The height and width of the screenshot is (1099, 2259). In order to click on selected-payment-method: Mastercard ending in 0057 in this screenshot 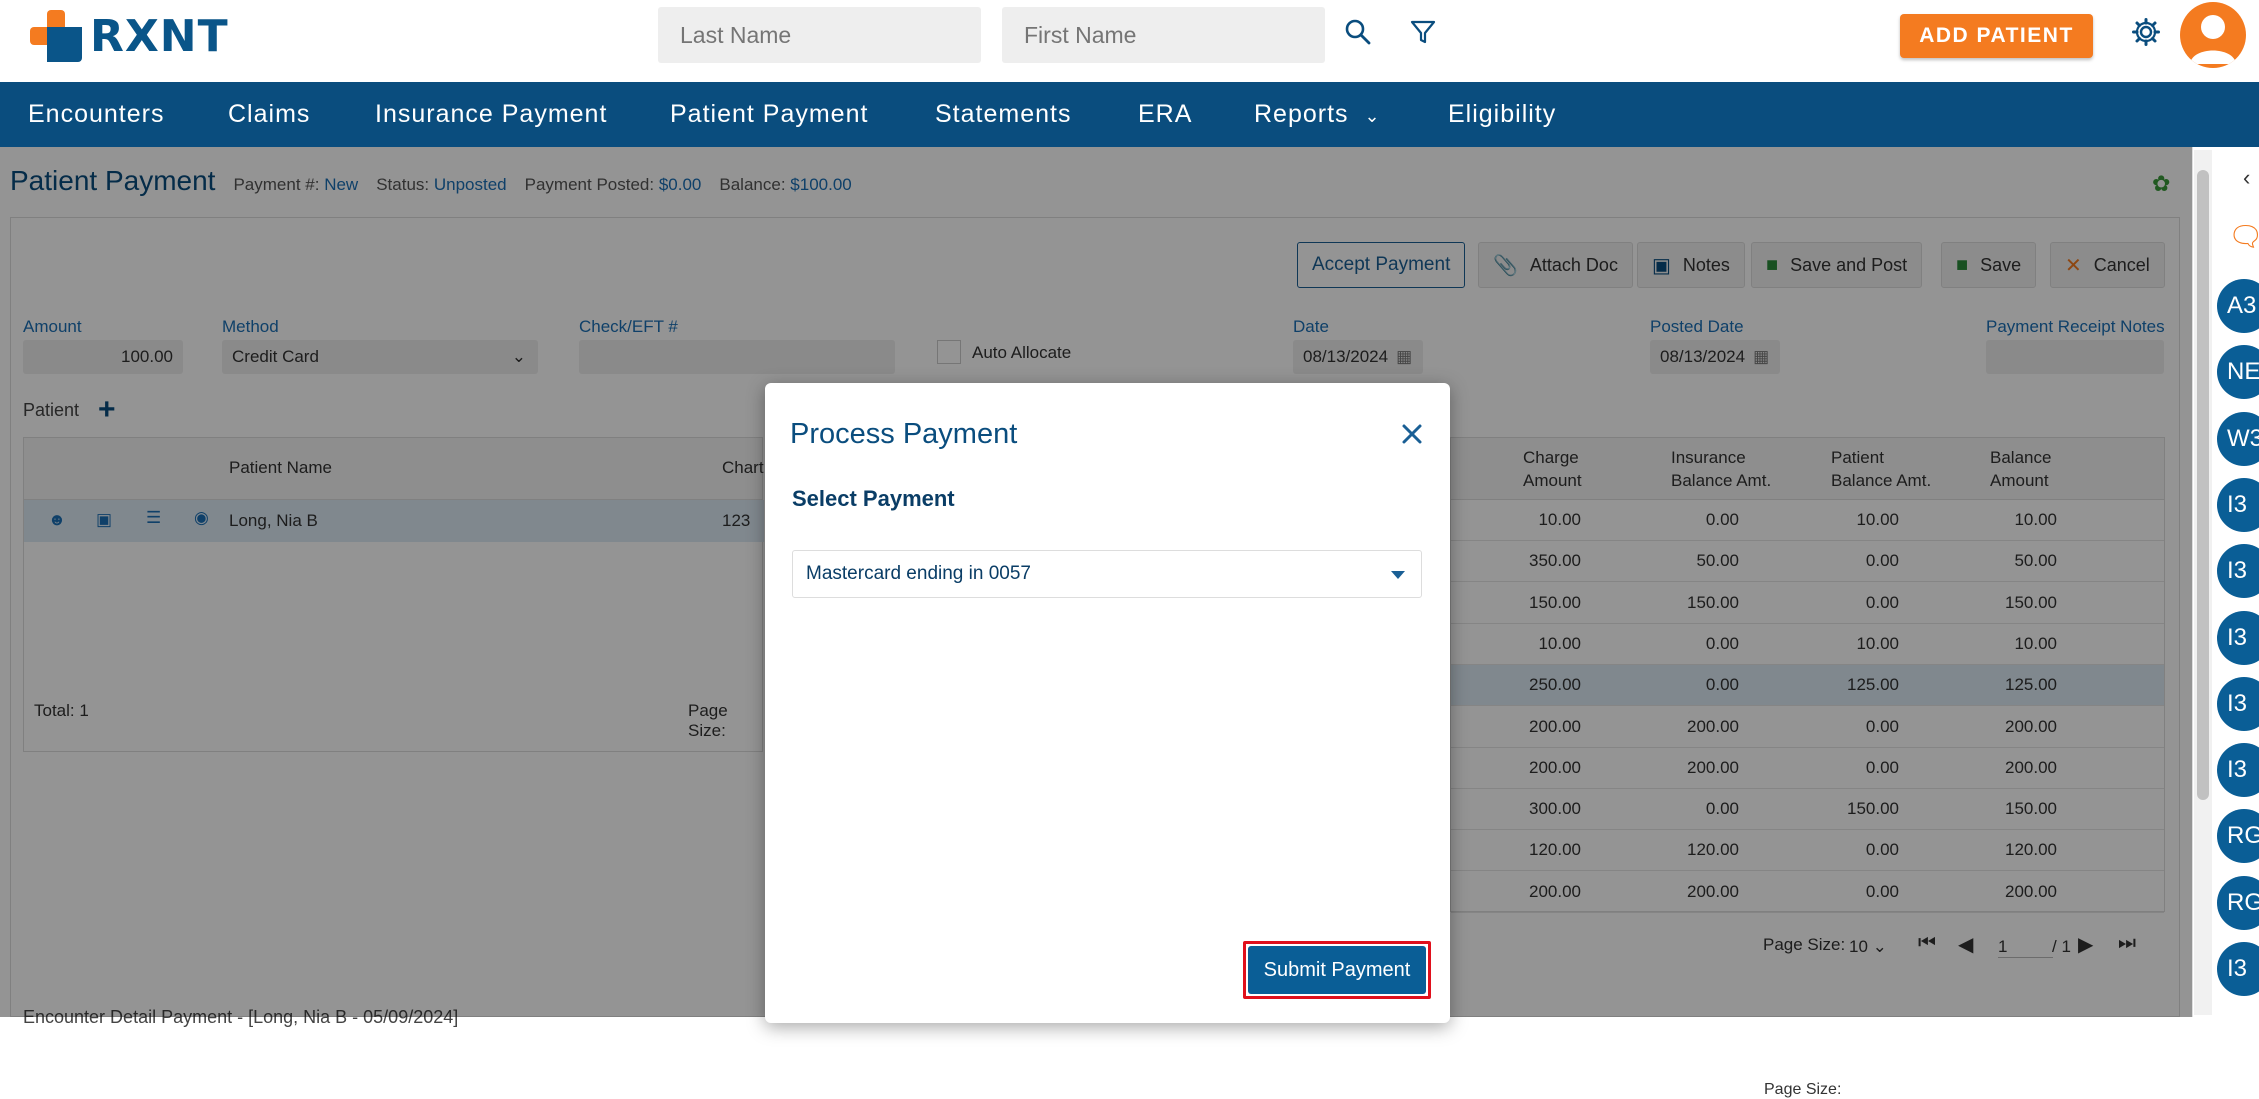, I will do `click(918, 573)`.